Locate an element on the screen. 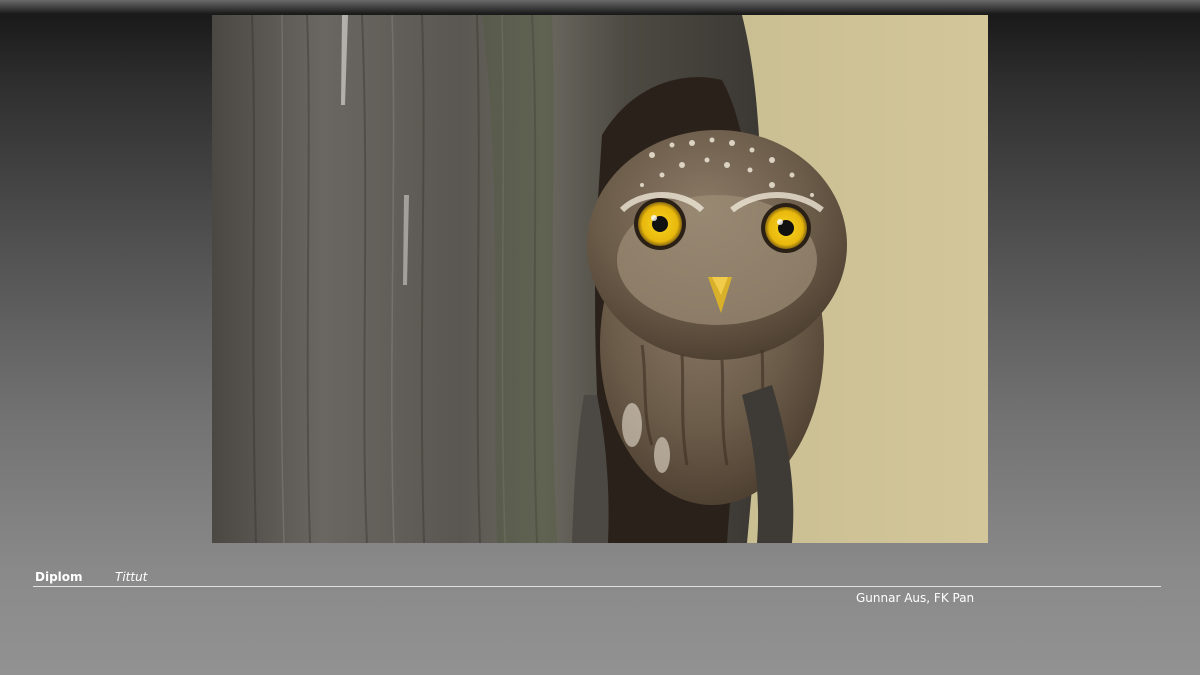  award-label: Diplom is located at coordinates (59, 577).